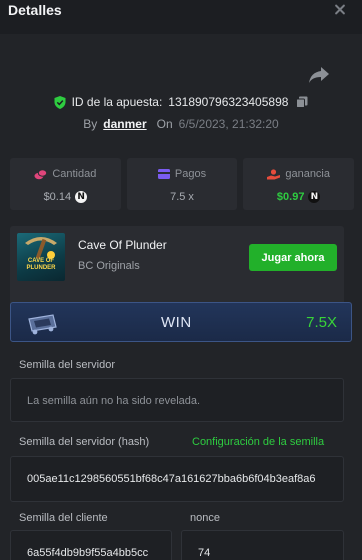 The width and height of the screenshot is (362, 560). What do you see at coordinates (228, 102) in the screenshot?
I see `bet-id-value: 131890796323405898` at bounding box center [228, 102].